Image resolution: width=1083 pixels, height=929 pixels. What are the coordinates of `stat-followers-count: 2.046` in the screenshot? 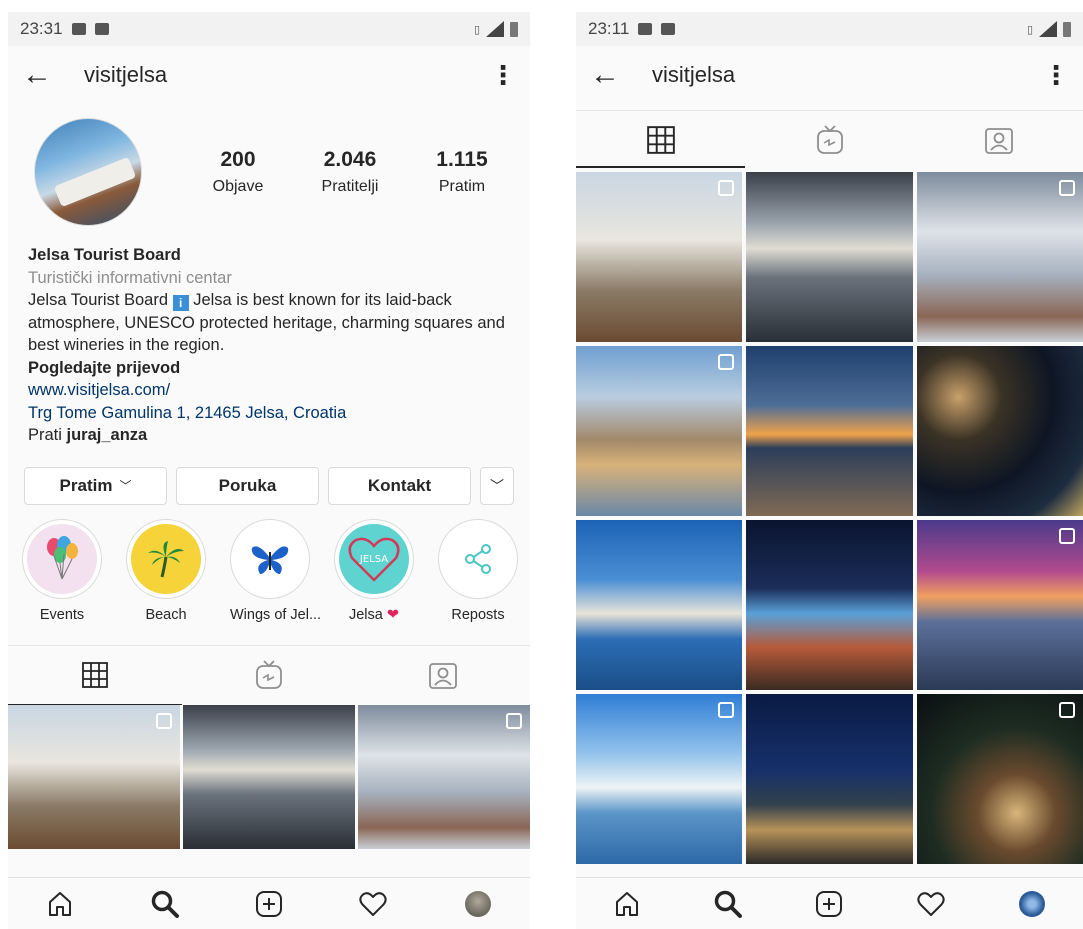 It's located at (350, 159).